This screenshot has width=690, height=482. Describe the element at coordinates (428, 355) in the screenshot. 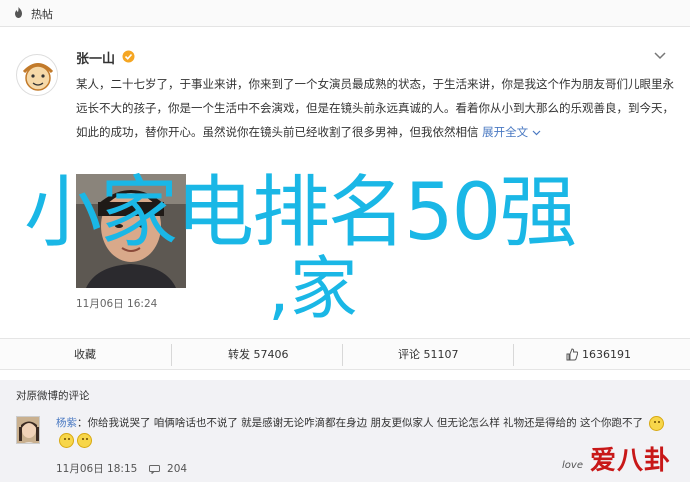

I see `comment-button: 评论 51107` at that location.